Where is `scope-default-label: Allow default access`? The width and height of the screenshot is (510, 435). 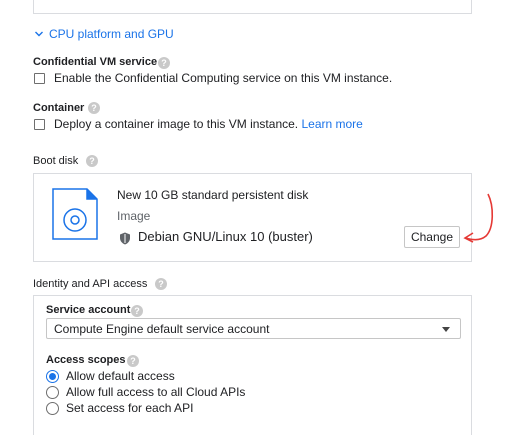
scope-default-label: Allow default access is located at coordinates (120, 376).